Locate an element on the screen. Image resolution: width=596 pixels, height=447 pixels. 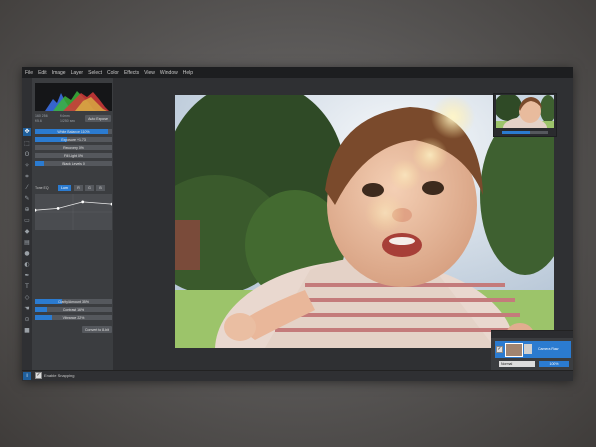
layer-row-camera-raw: ✓ Camera Raw is located at coordinates (533, 349).